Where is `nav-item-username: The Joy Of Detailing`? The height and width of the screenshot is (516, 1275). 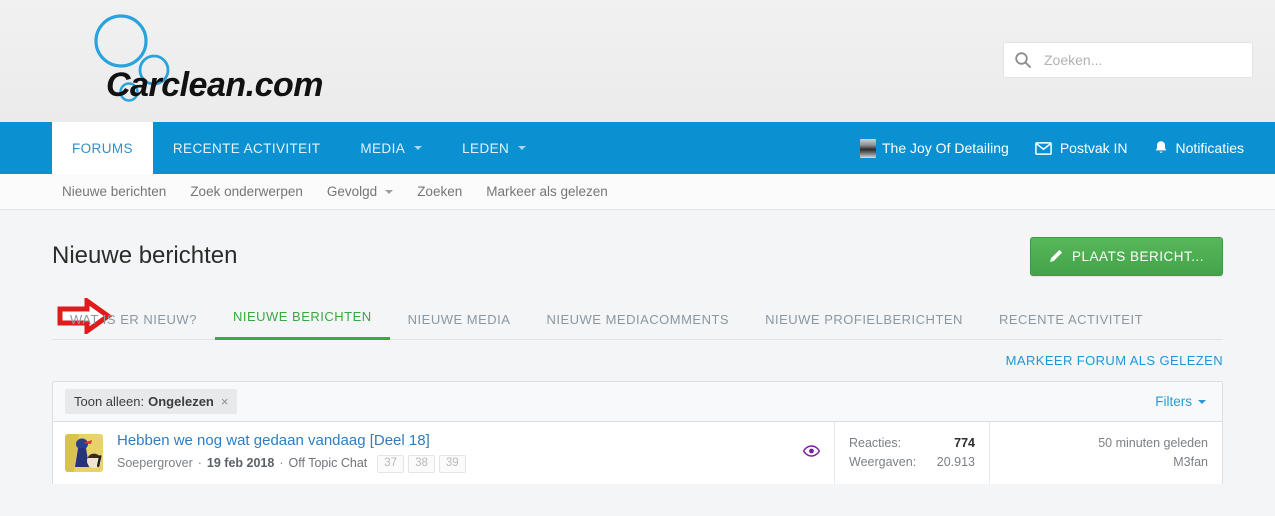 nav-item-username: The Joy Of Detailing is located at coordinates (934, 148).